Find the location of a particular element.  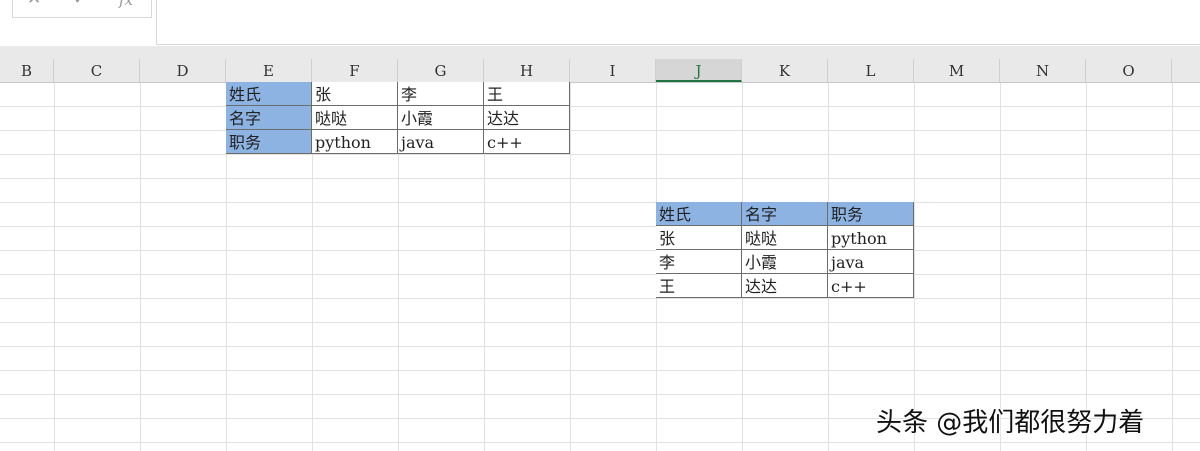

table1-cell: 李 is located at coordinates (441, 94).